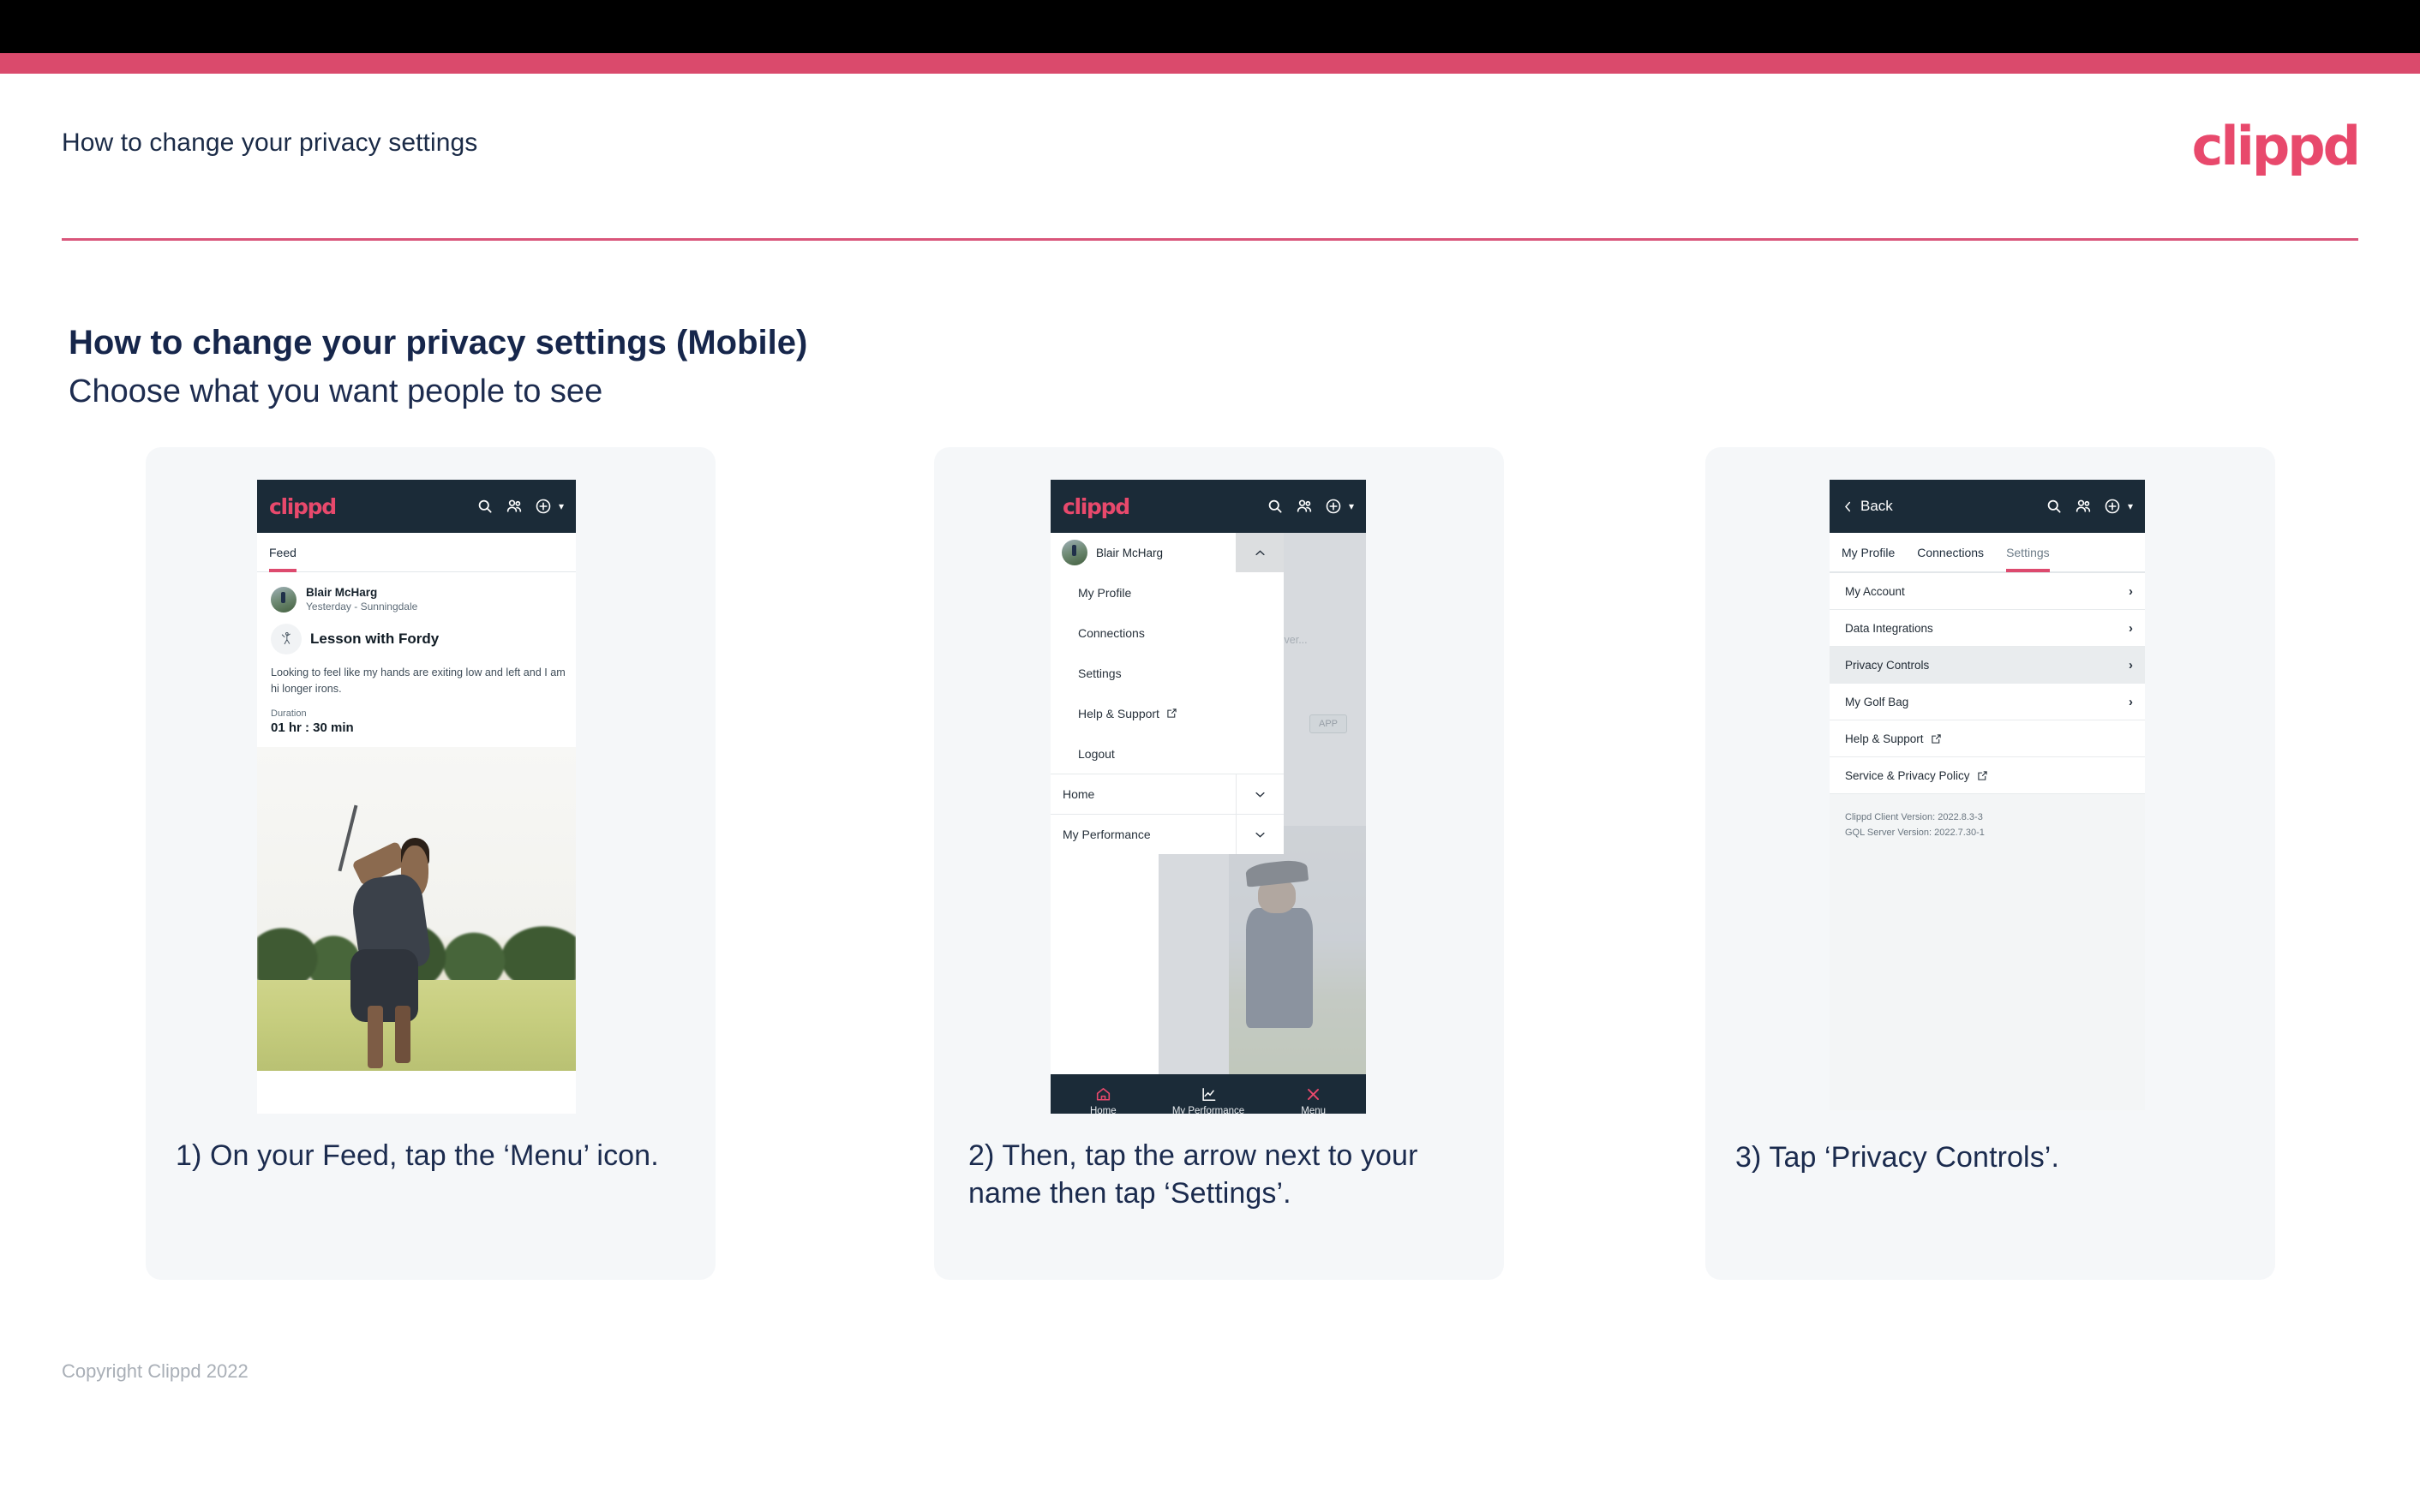 Image resolution: width=2420 pixels, height=1512 pixels. Describe the element at coordinates (1951, 552) in the screenshot. I see `tab-connections: Connections` at that location.